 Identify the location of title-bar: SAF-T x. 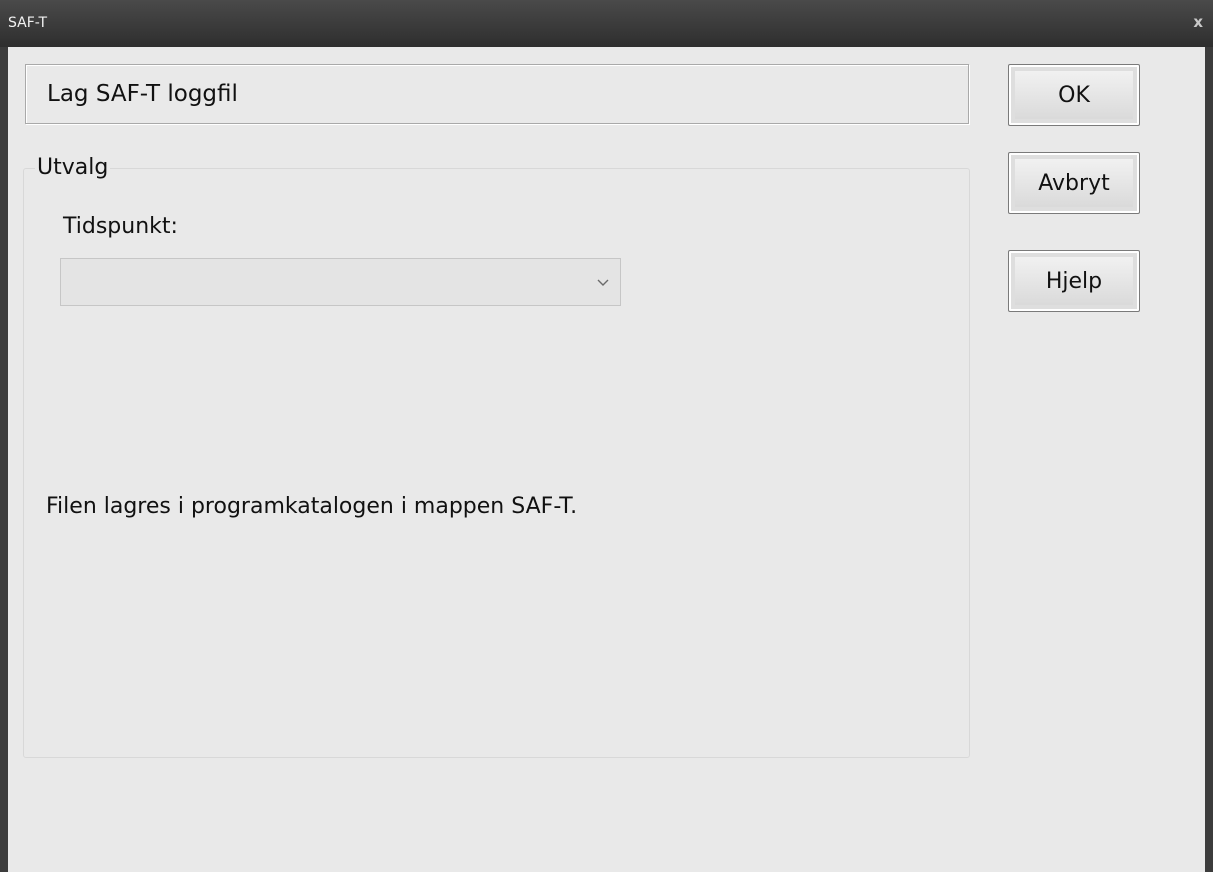
(606, 23).